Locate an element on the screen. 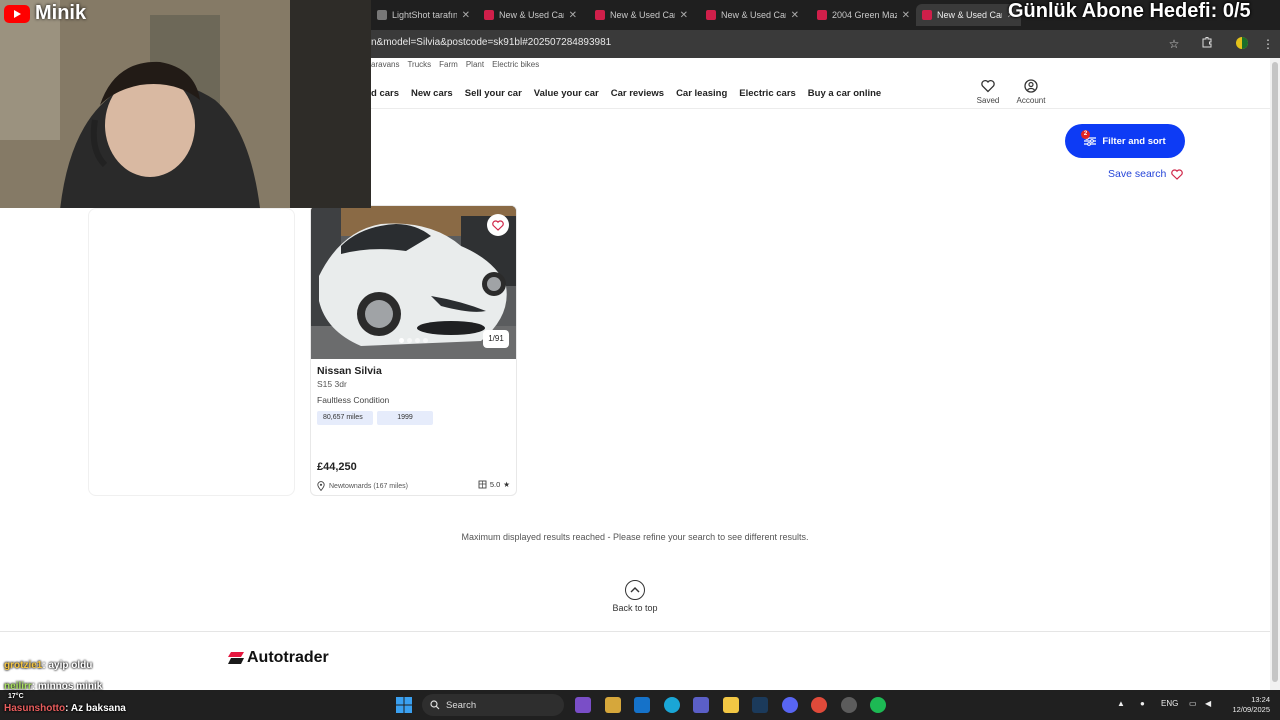  favourite-button is located at coordinates (498, 225).